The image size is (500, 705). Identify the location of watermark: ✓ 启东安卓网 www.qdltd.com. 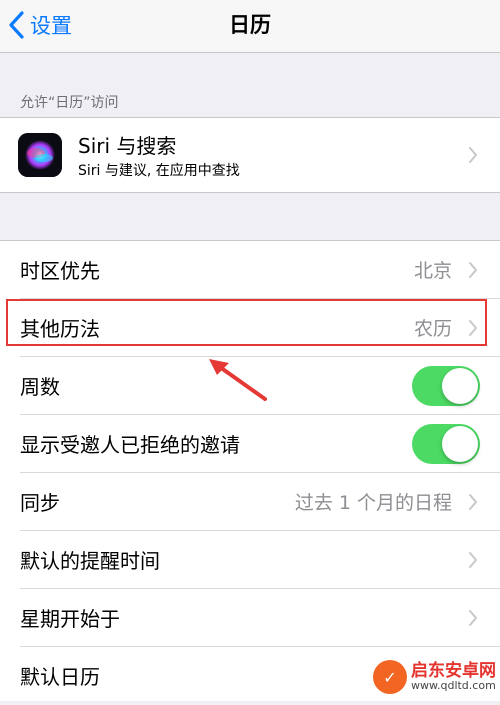
(434, 677).